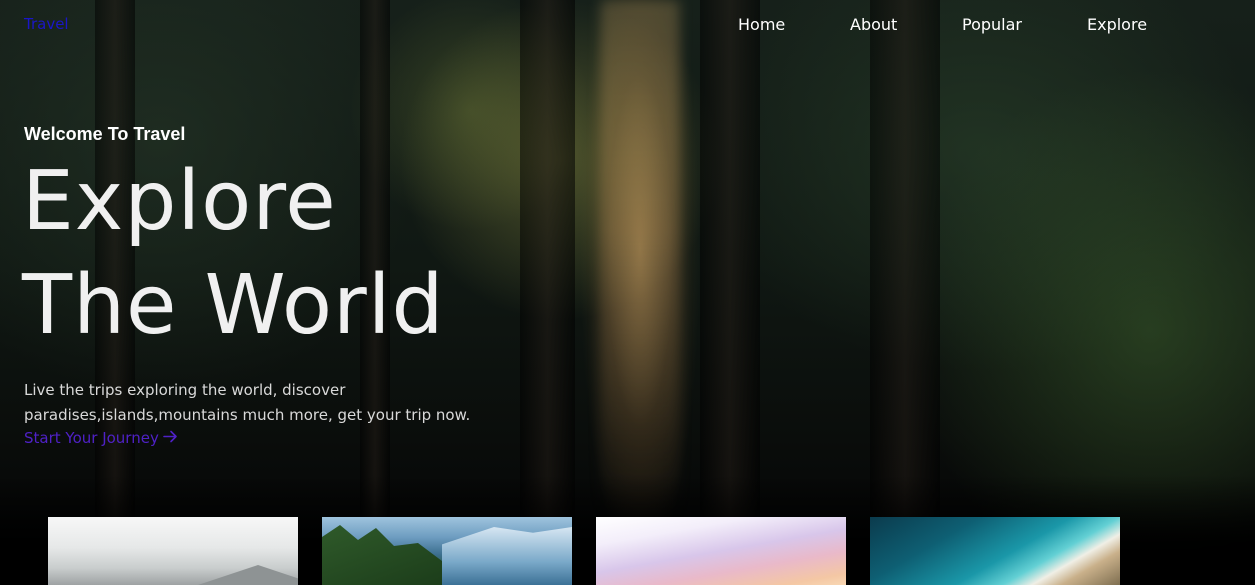 The height and width of the screenshot is (585, 1255). What do you see at coordinates (173, 551) in the screenshot?
I see `destination-card-mountains` at bounding box center [173, 551].